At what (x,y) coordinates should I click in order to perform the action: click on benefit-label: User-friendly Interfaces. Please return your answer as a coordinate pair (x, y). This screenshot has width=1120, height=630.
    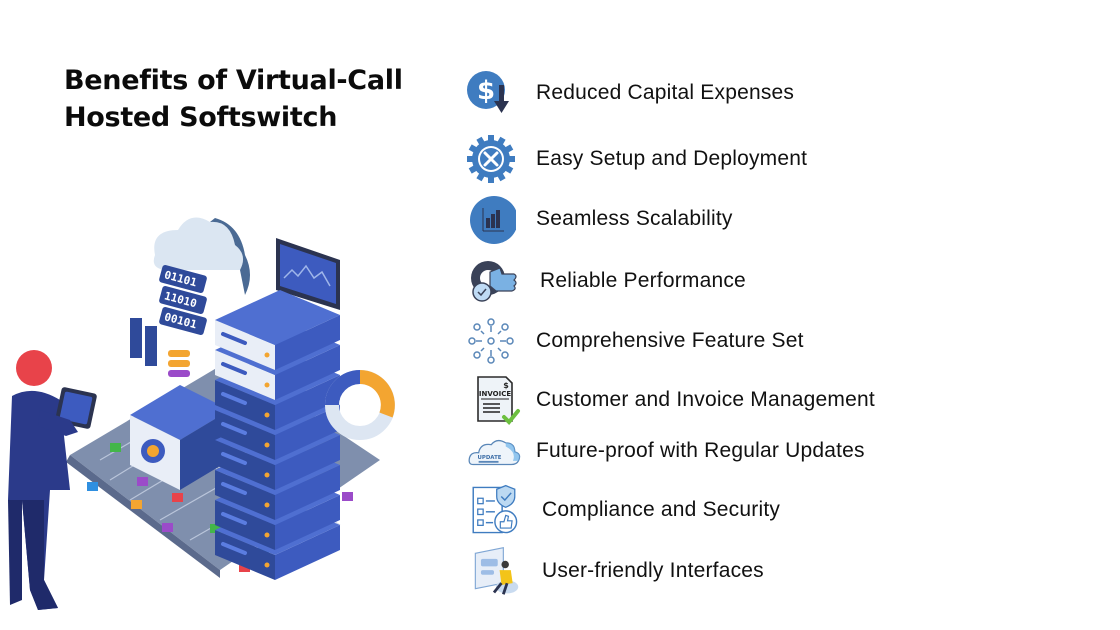
    Looking at the image, I should click on (653, 570).